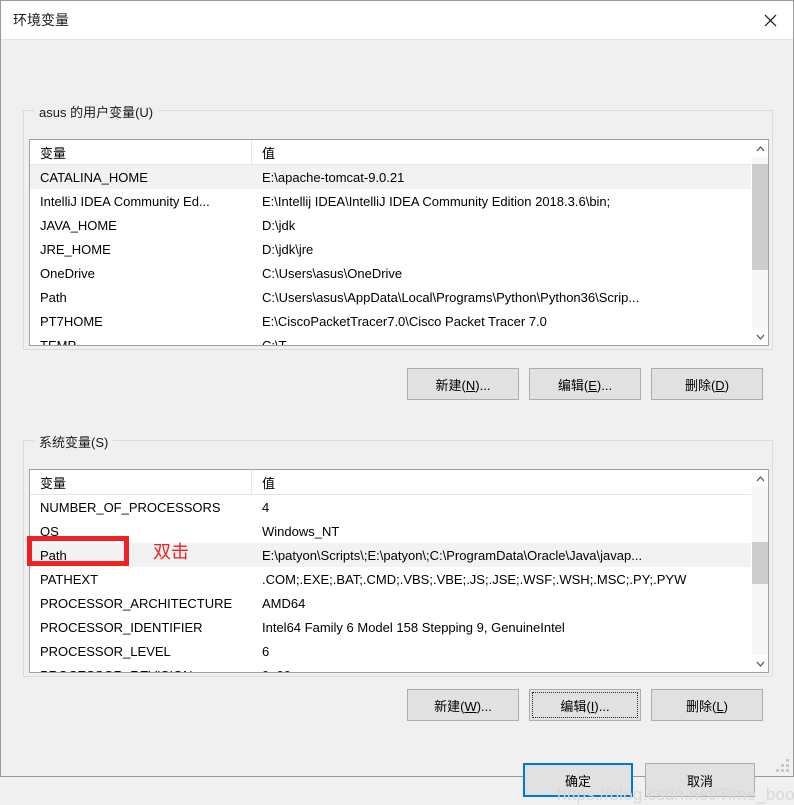  I want to click on variable-value-cell: D:\jdk, so click(279, 225).